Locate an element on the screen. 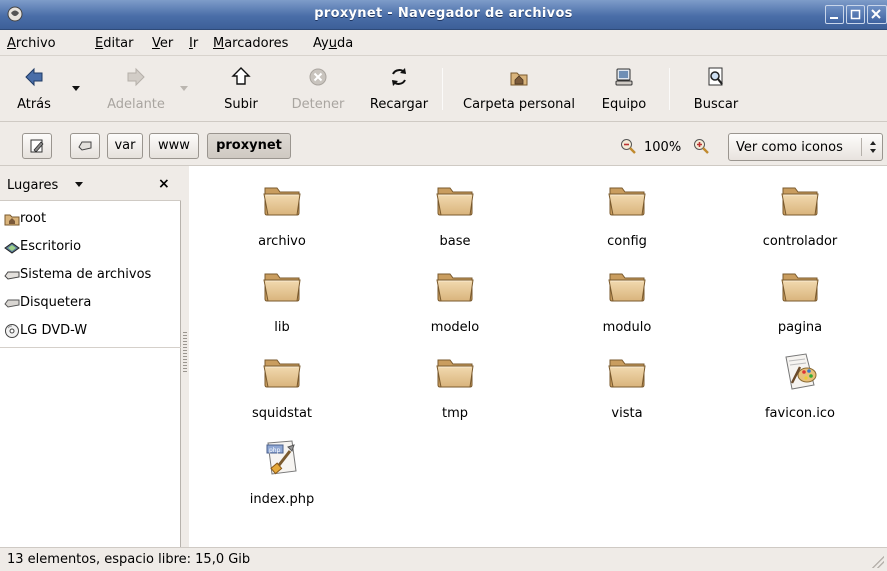 The width and height of the screenshot is (887, 571). file-item: base is located at coordinates (455, 211).